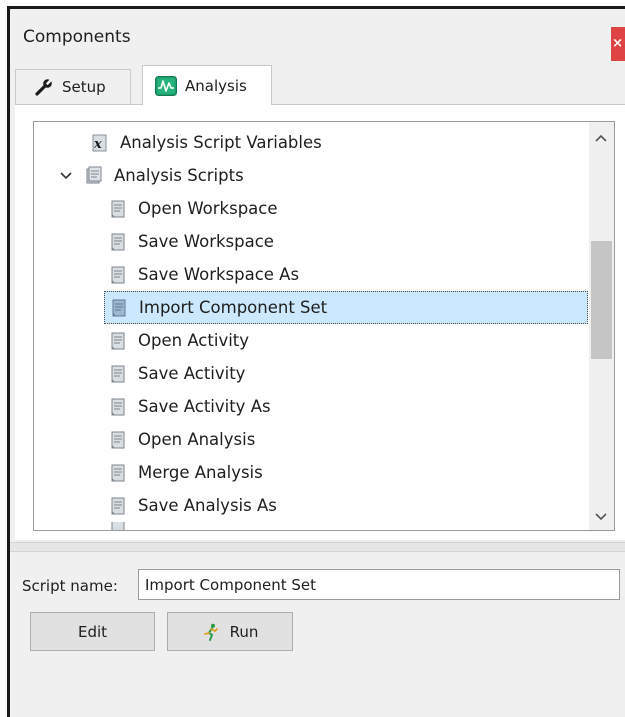 This screenshot has width=625, height=717. What do you see at coordinates (601, 137) in the screenshot?
I see `chevron-up-icon` at bounding box center [601, 137].